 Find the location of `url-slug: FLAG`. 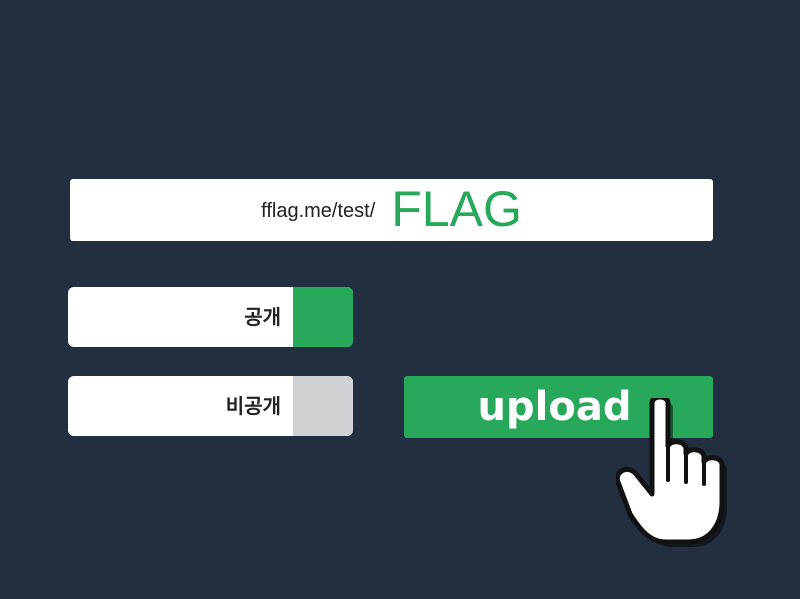

url-slug: FLAG is located at coordinates (456, 209).